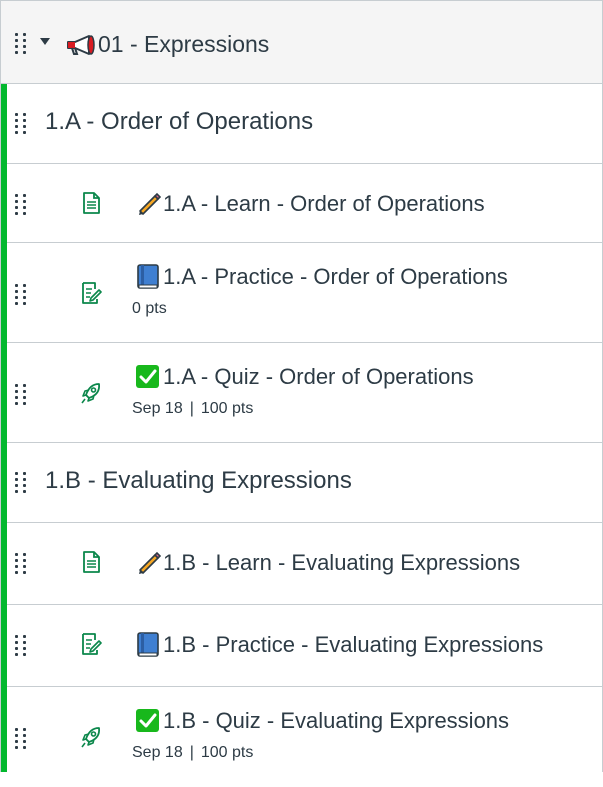  Describe the element at coordinates (318, 377) in the screenshot. I see `item-title-text: 1.A - Quiz - Order of Operations` at that location.